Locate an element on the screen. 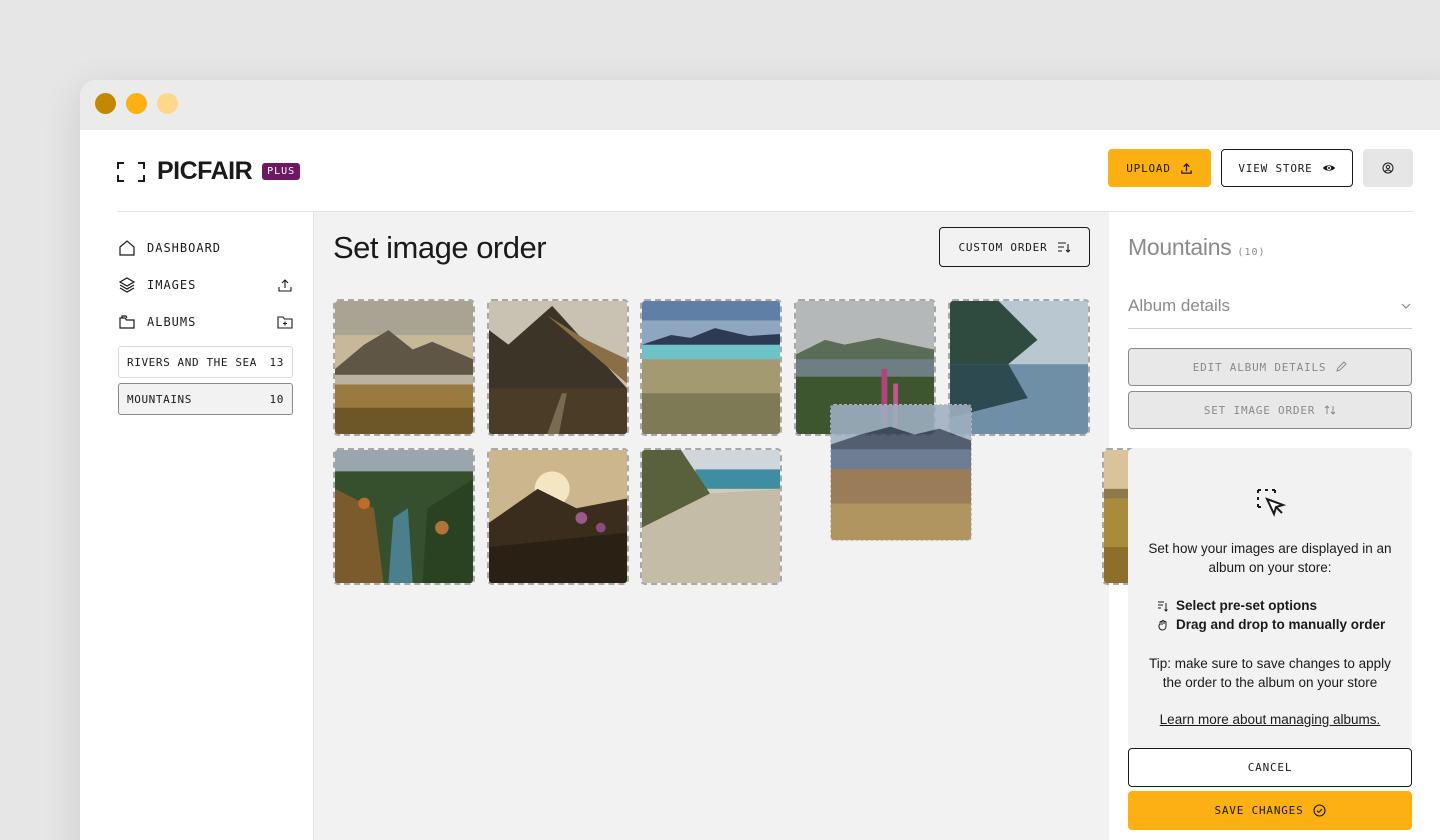 The height and width of the screenshot is (840, 1440). sort-arrows-icon is located at coordinates (1330, 410).